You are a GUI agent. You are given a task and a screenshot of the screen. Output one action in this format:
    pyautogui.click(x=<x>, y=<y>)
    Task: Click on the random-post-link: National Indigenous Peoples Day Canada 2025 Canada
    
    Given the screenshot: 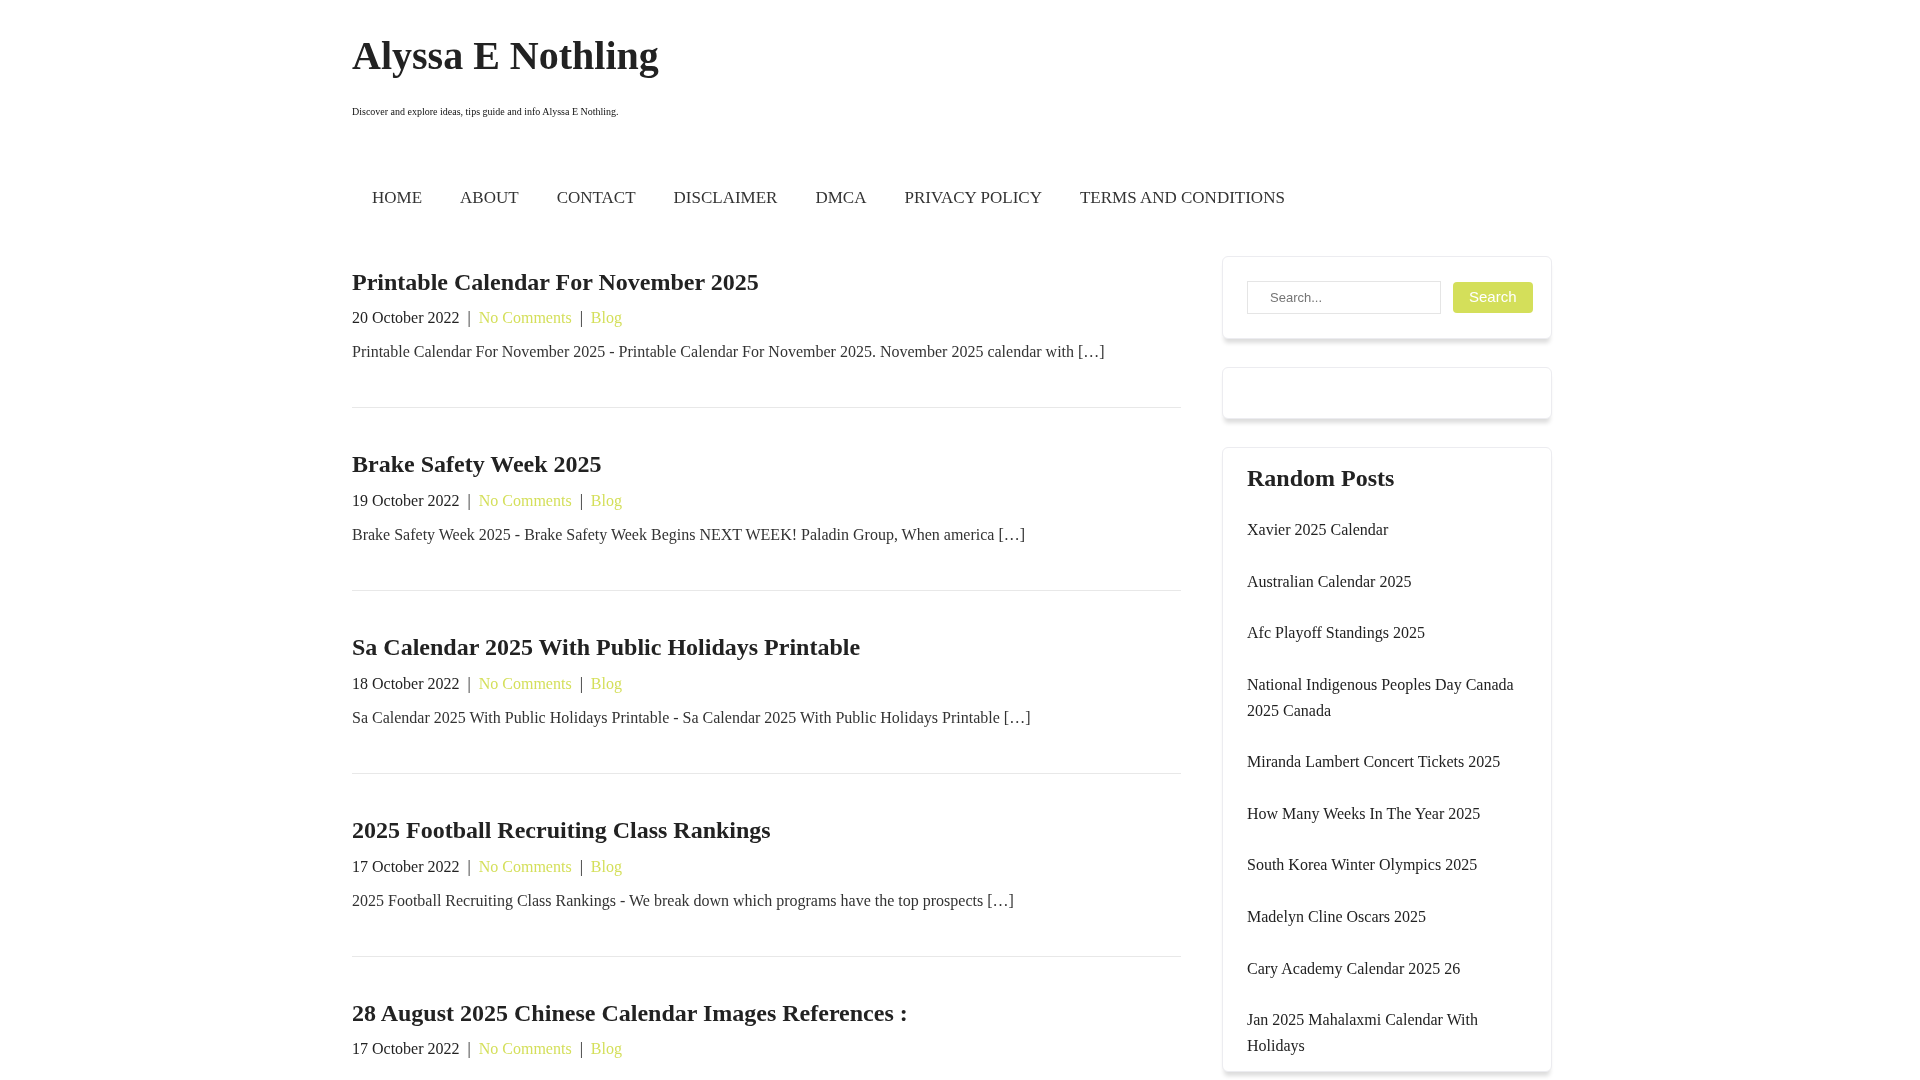 What is the action you would take?
    pyautogui.click(x=1387, y=698)
    